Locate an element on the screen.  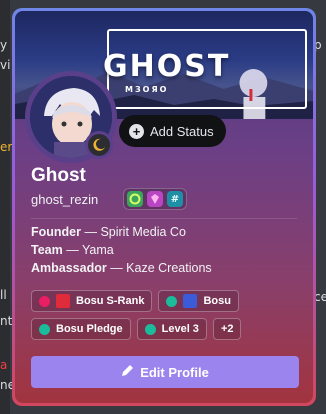
more-roles-button: +2 is located at coordinates (227, 329).